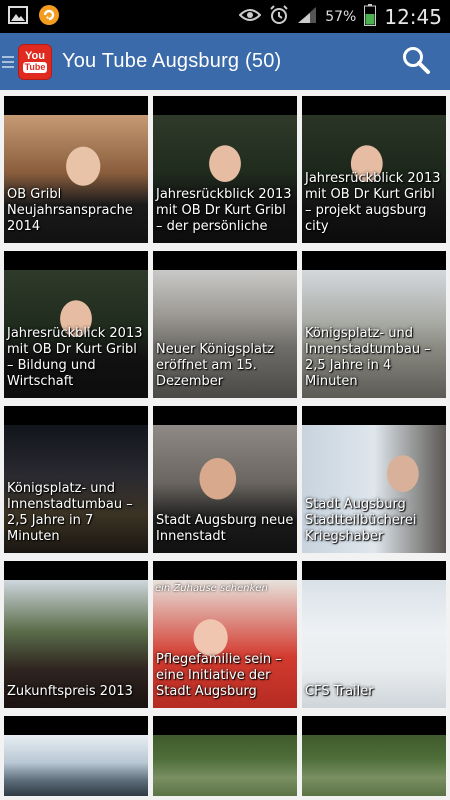  Describe the element at coordinates (370, 16) in the screenshot. I see `battery-icon` at that location.